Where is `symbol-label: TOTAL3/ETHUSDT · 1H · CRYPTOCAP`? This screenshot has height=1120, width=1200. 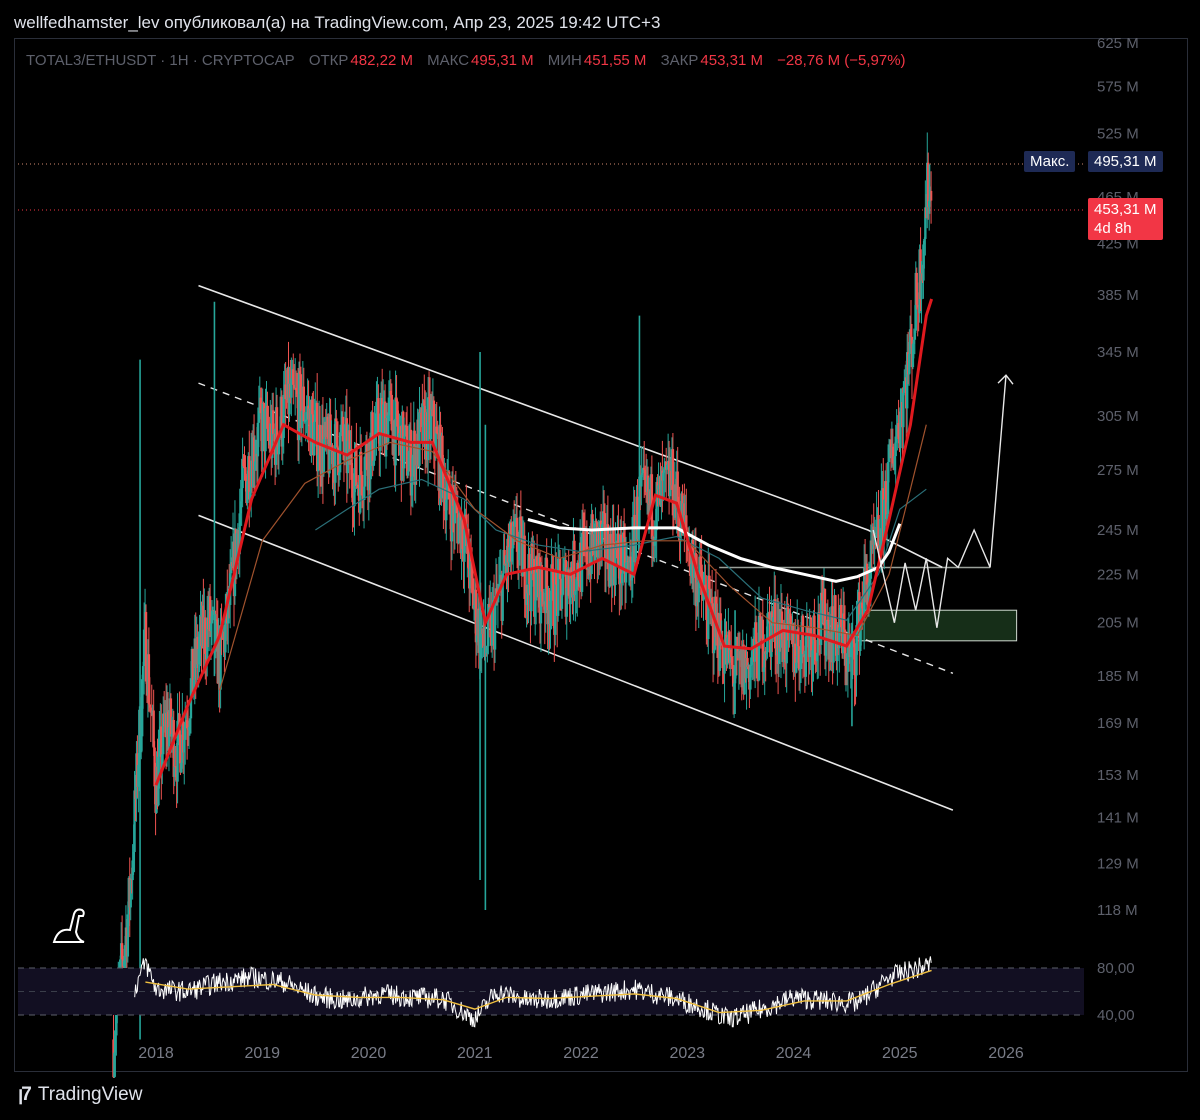
symbol-label: TOTAL3/ETHUSDT · 1H · CRYPTOCAP is located at coordinates (160, 60).